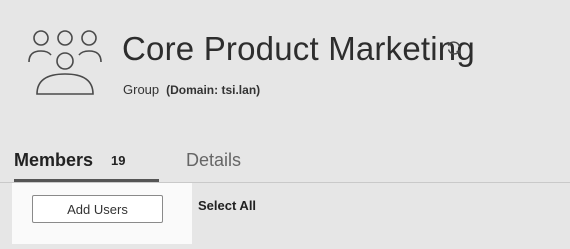 The height and width of the screenshot is (249, 570). I want to click on group-type-label: Group, so click(141, 89).